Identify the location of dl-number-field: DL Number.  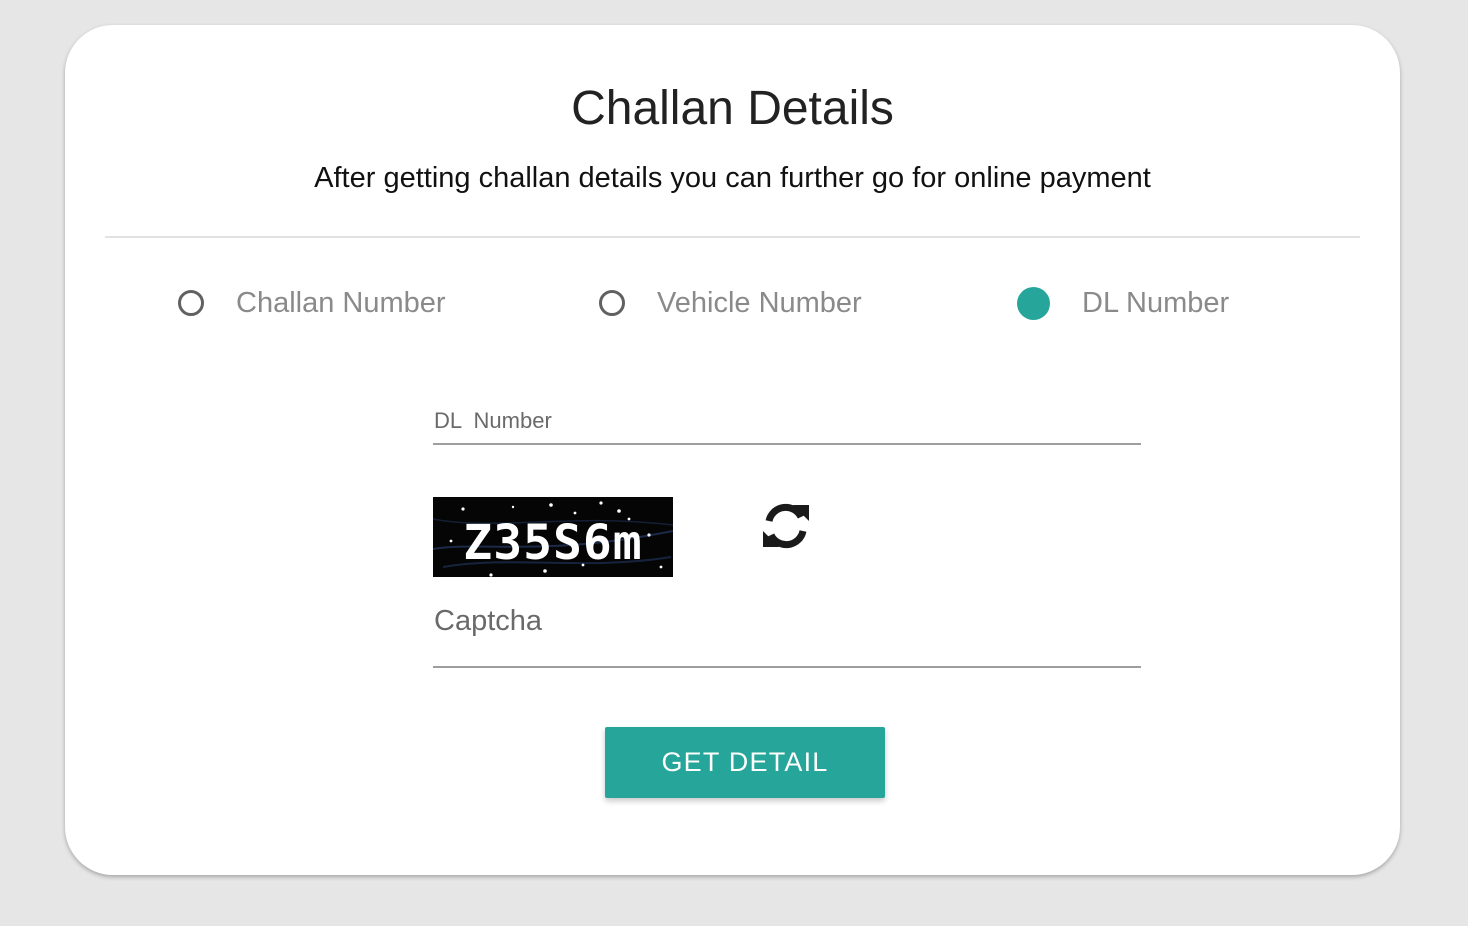
(787, 427).